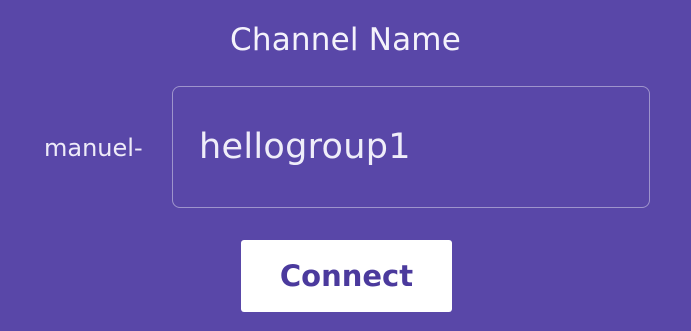 The height and width of the screenshot is (331, 691). I want to click on channel-name-heading: Channel Name, so click(345, 40).